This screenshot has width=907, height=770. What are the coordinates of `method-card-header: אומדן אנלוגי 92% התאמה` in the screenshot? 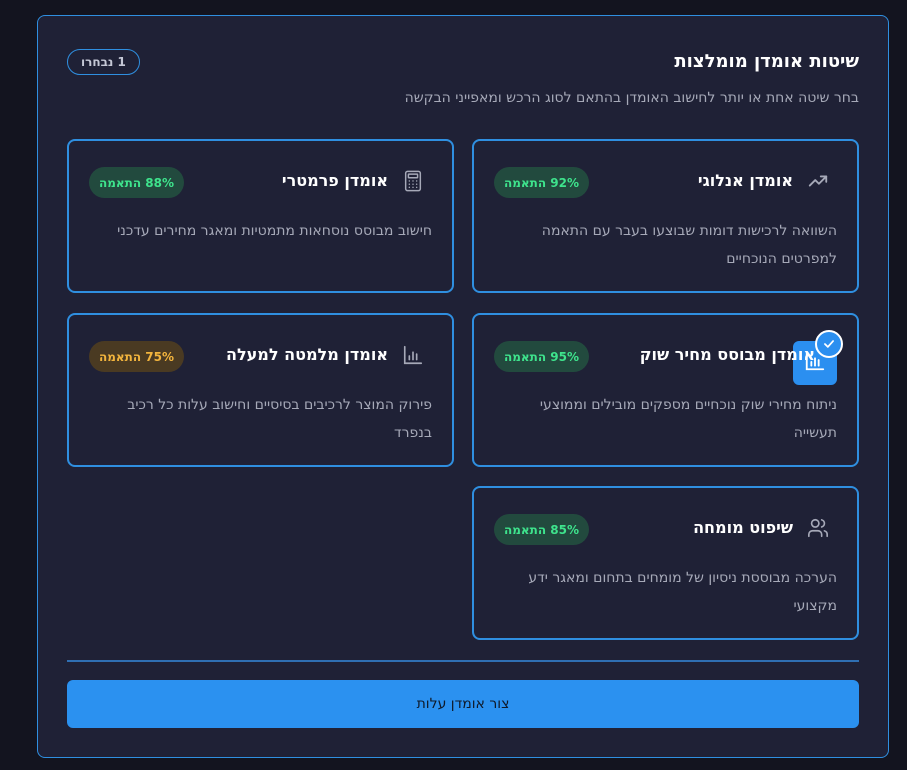 It's located at (665, 182).